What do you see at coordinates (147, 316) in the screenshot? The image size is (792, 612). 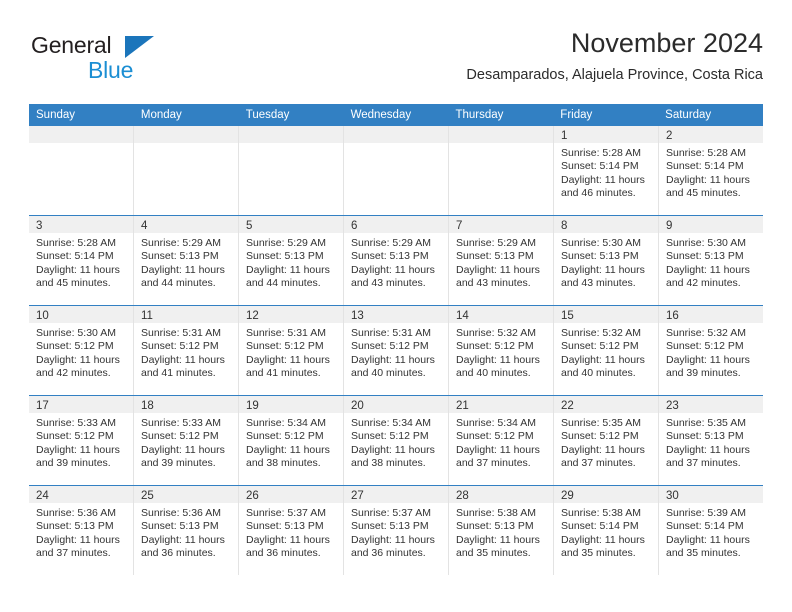 I see `day-number: 11` at bounding box center [147, 316].